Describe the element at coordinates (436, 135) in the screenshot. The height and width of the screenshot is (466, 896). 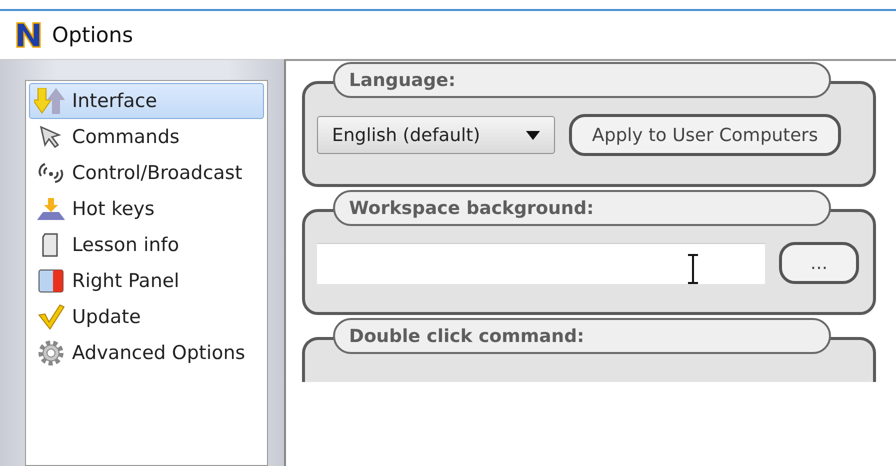
I see `language-dropdown: English (default)` at that location.